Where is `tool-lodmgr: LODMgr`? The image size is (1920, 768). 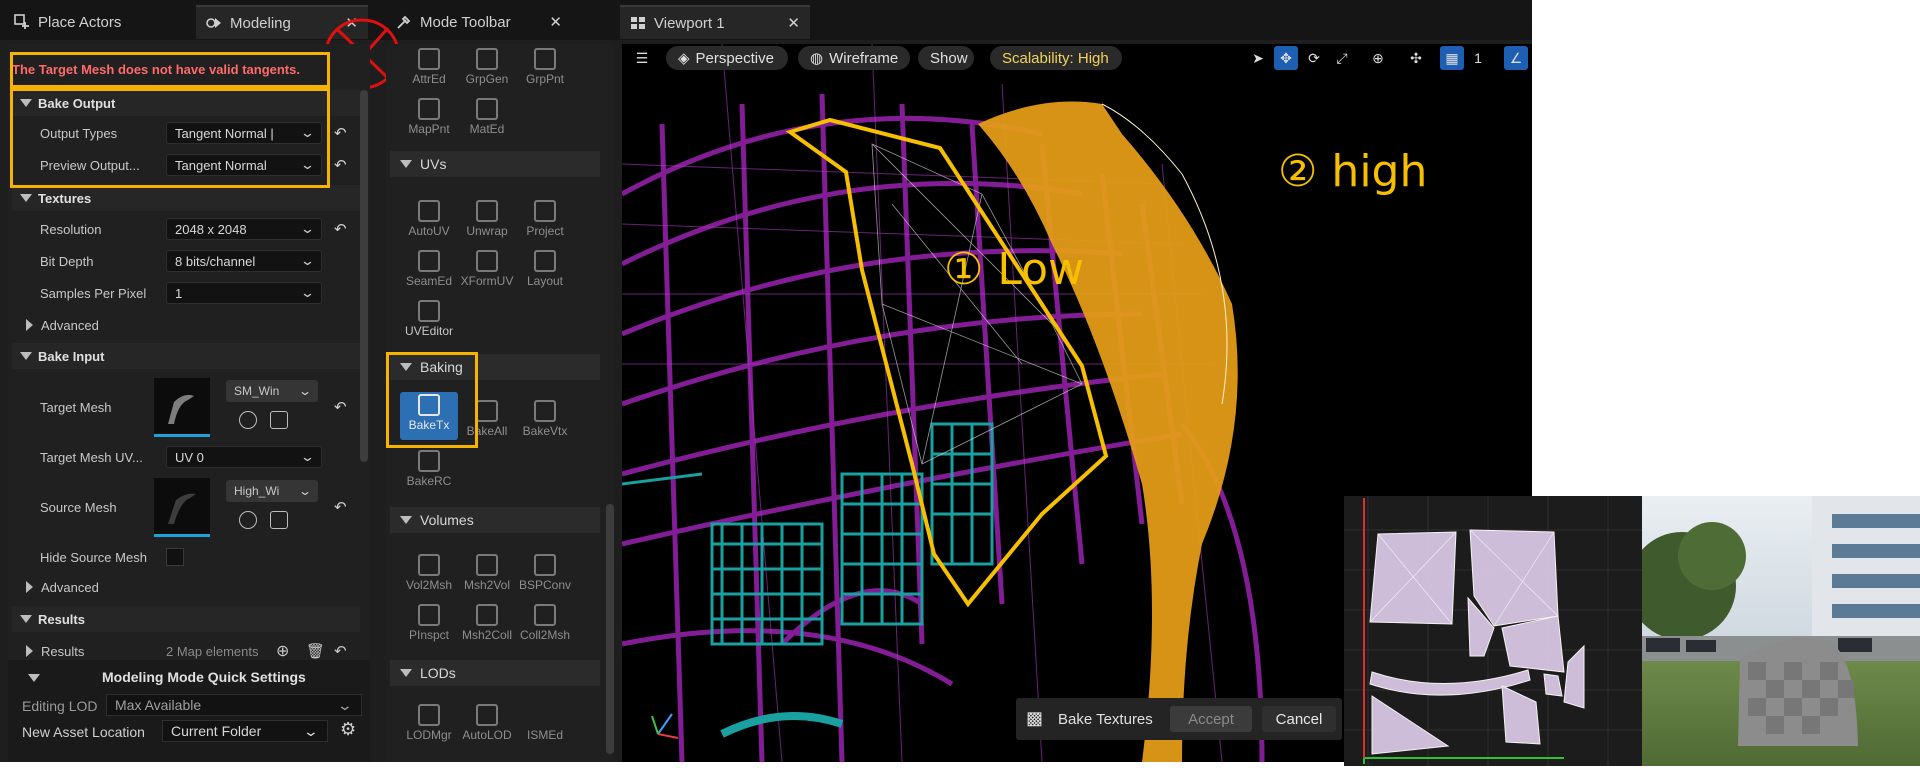 tool-lodmgr: LODMgr is located at coordinates (429, 726).